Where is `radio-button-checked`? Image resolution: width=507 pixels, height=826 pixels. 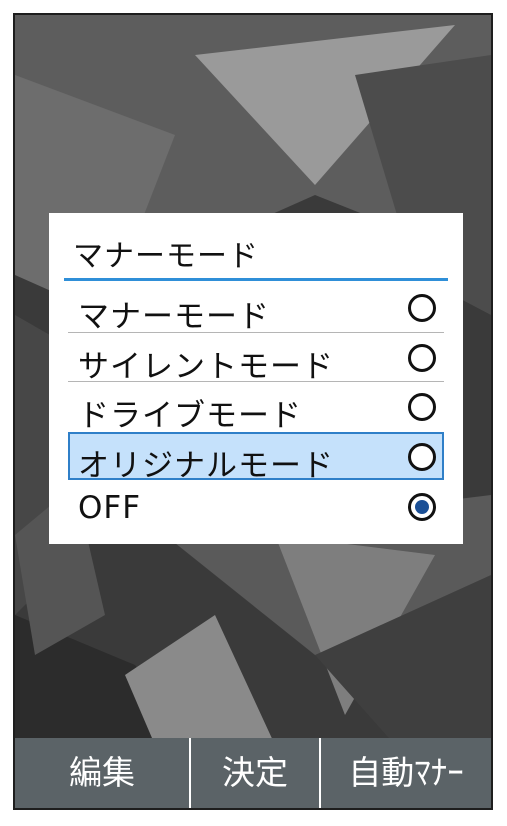 radio-button-checked is located at coordinates (422, 507).